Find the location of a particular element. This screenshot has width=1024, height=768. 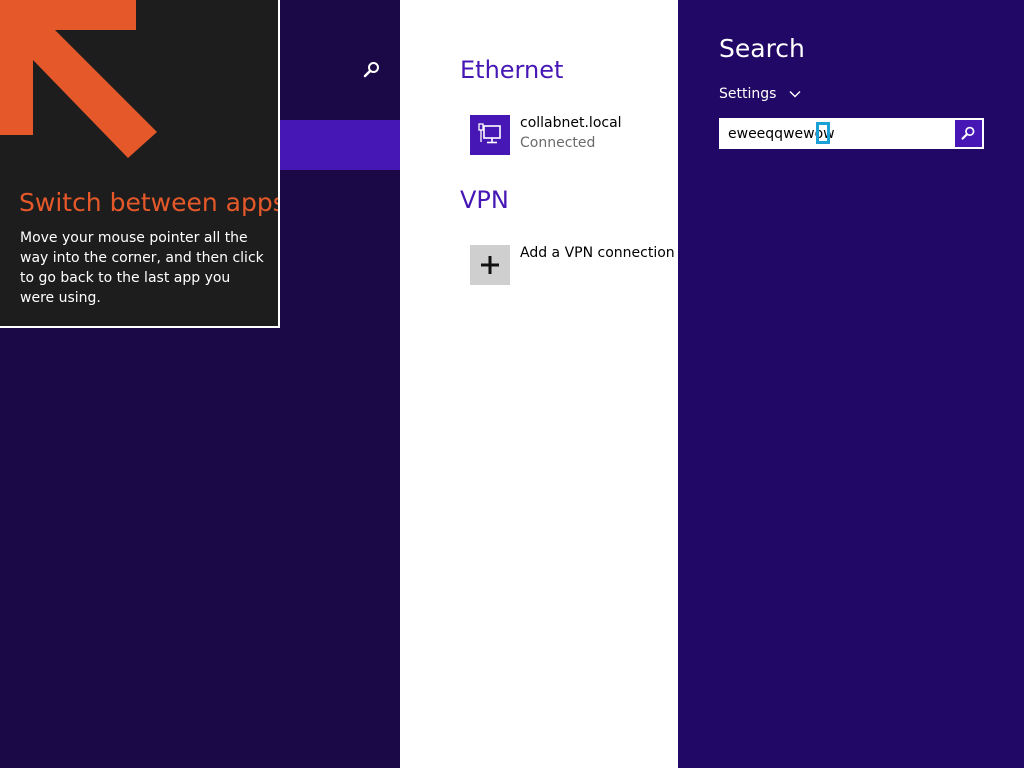

plus-icon is located at coordinates (490, 265).